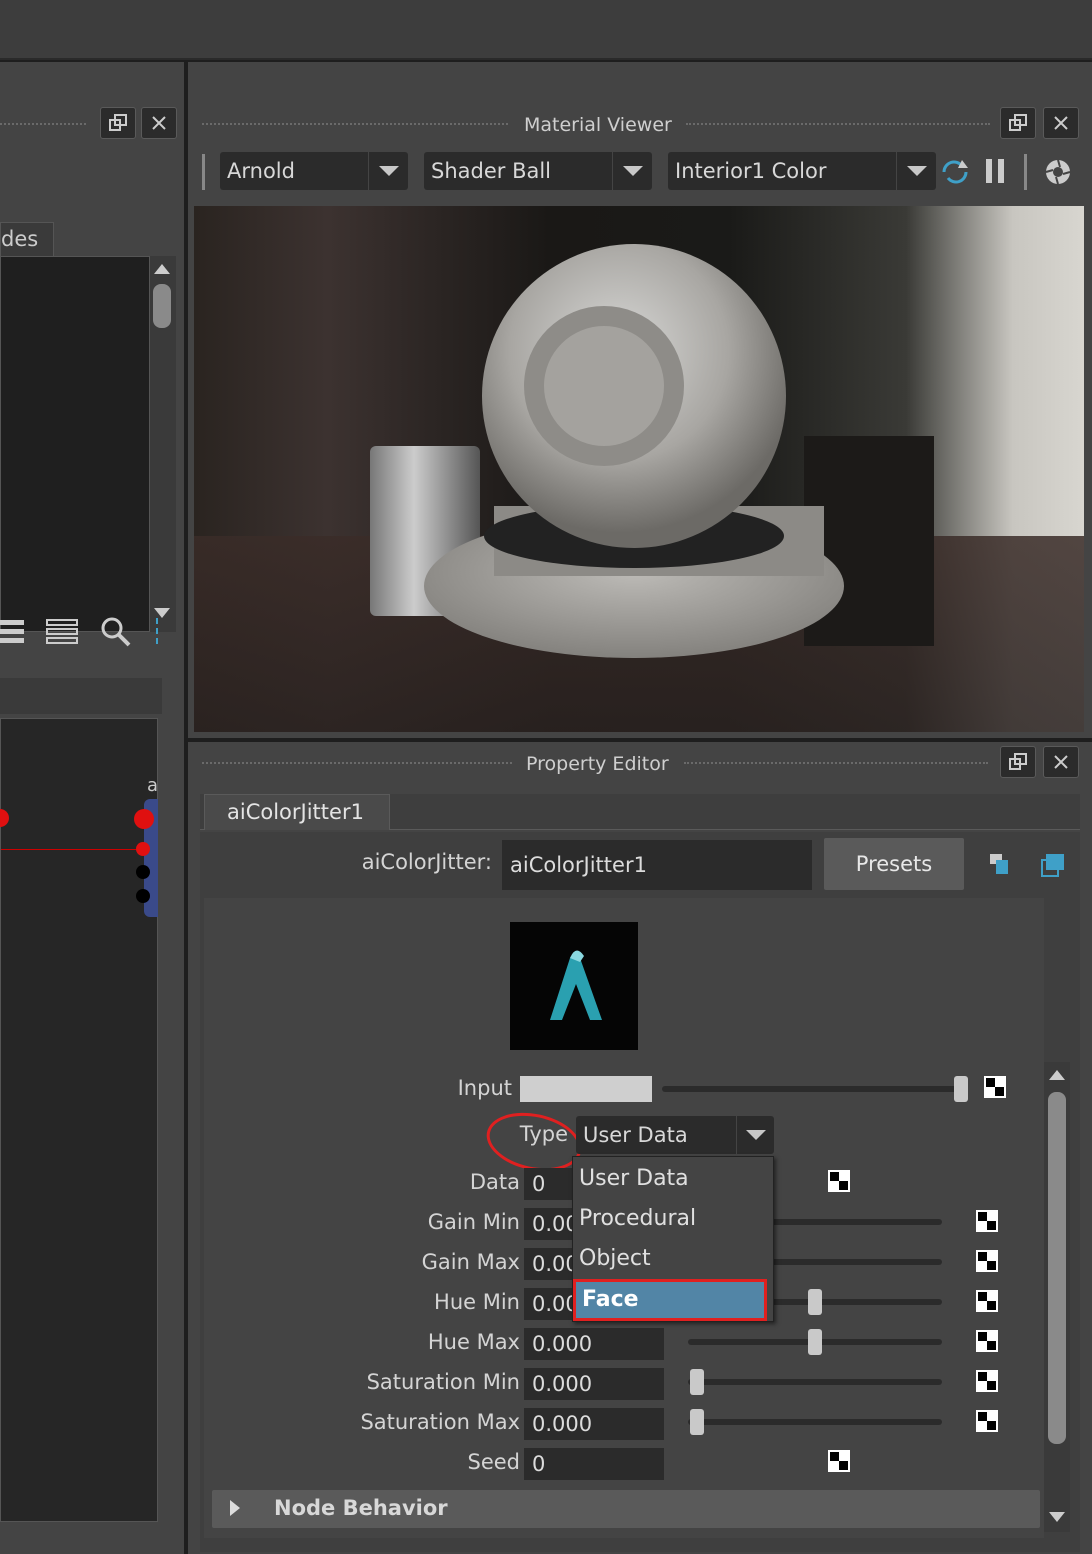  Describe the element at coordinates (697, 1382) in the screenshot. I see `saturation-min-knob` at that location.